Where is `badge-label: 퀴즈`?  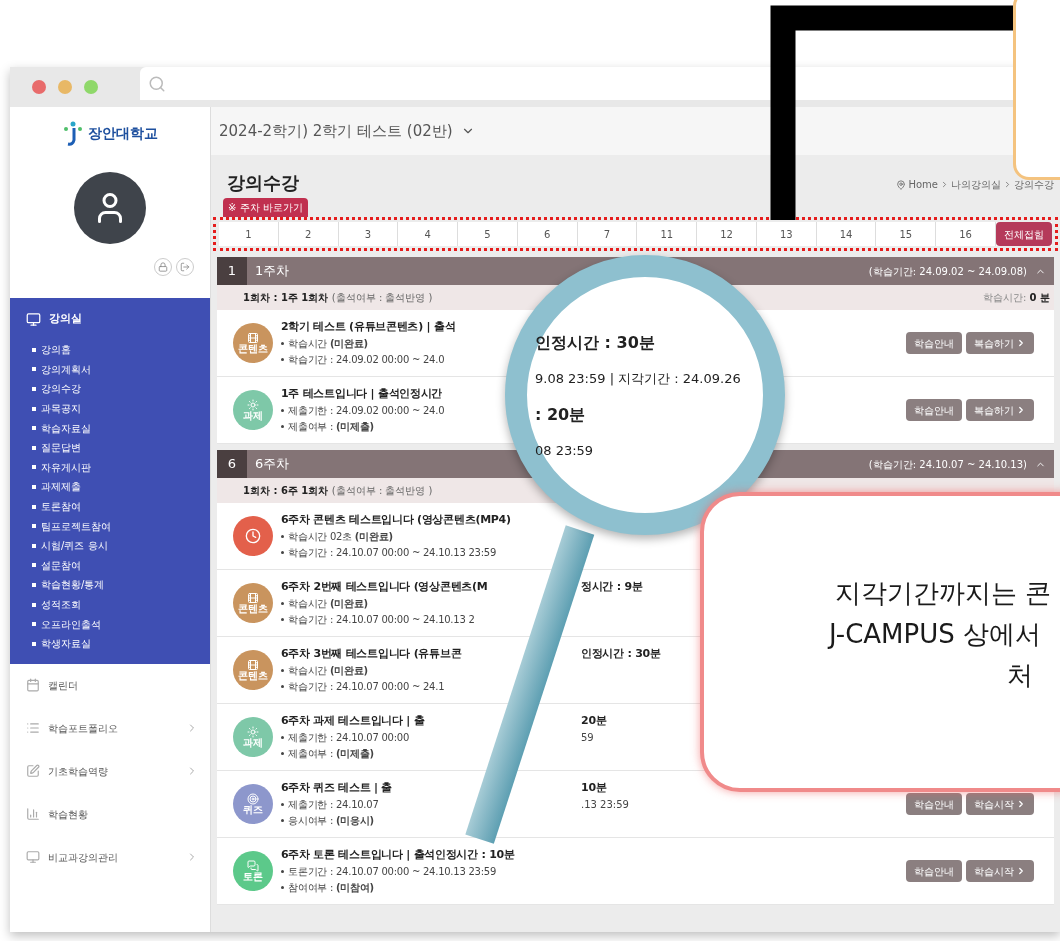 badge-label: 퀴즈 is located at coordinates (253, 810).